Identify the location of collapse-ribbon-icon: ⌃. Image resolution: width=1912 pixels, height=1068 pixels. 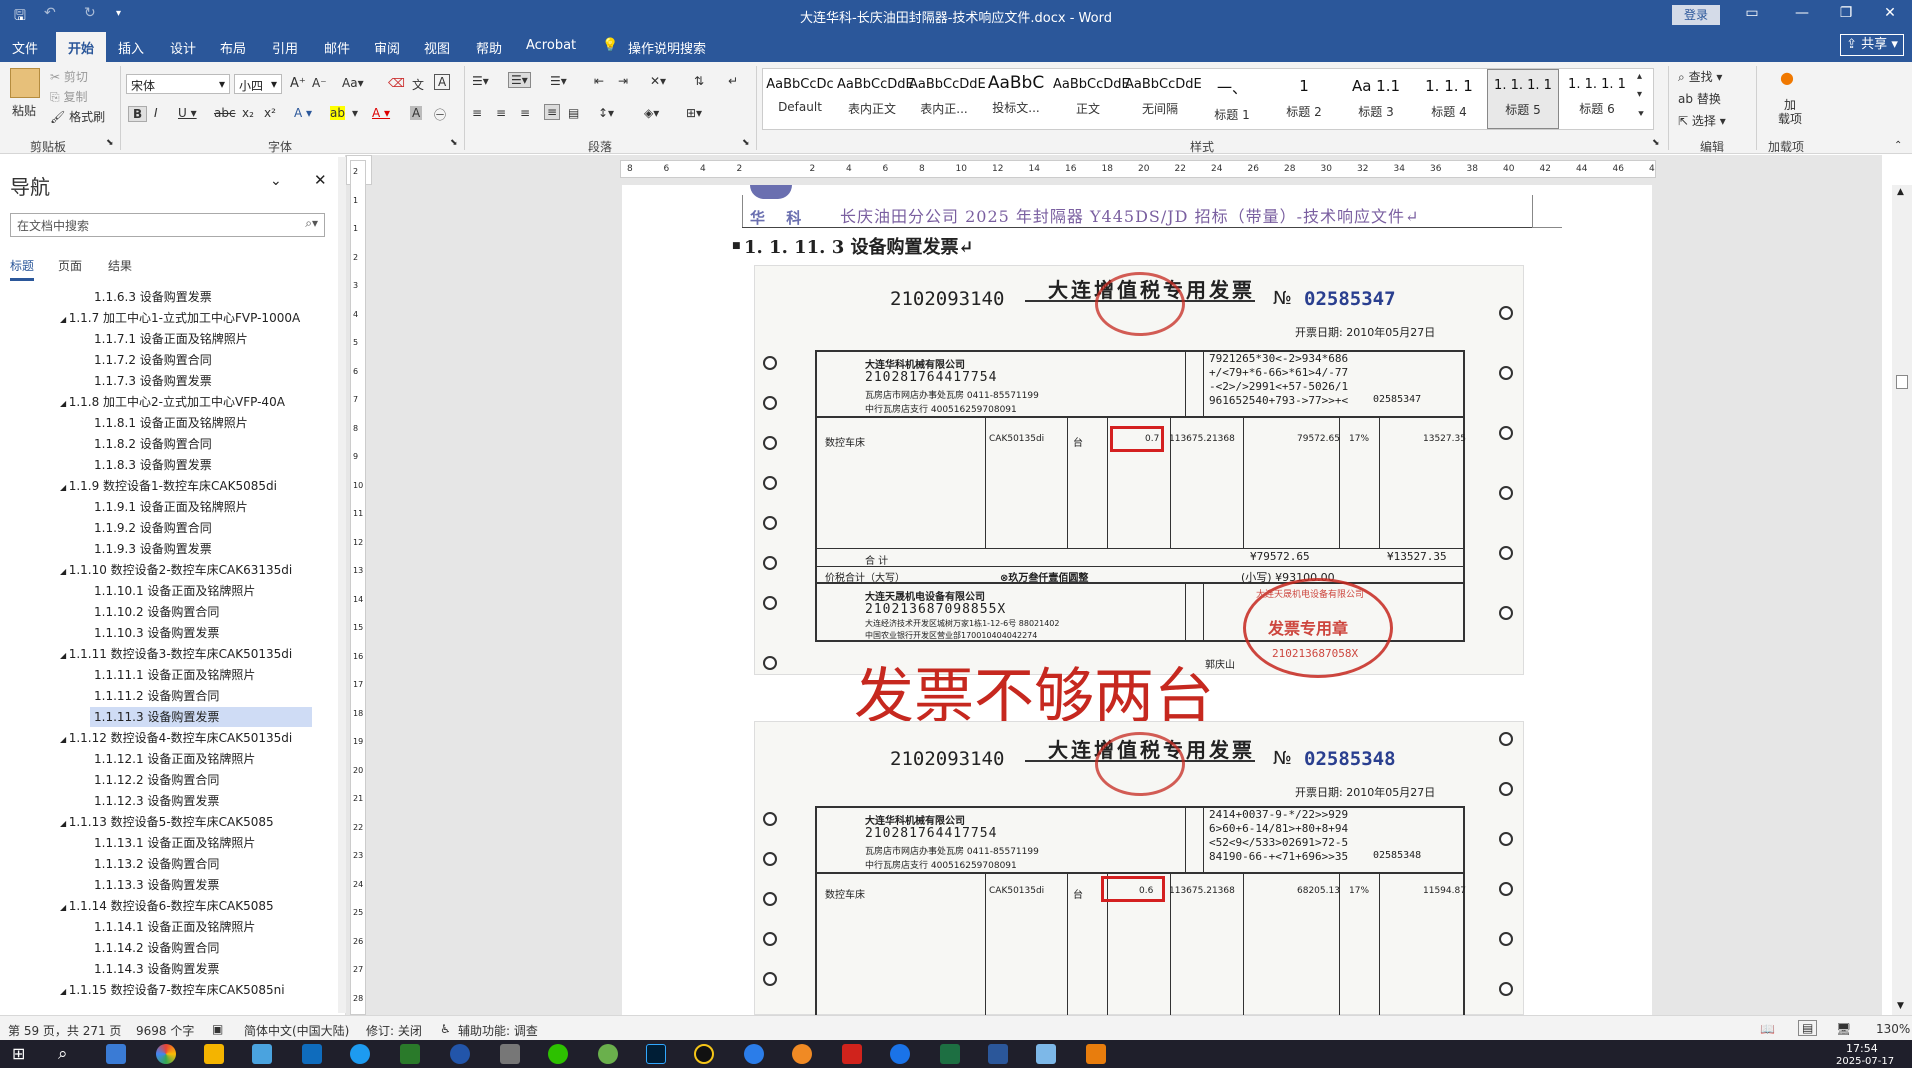
(1898, 145).